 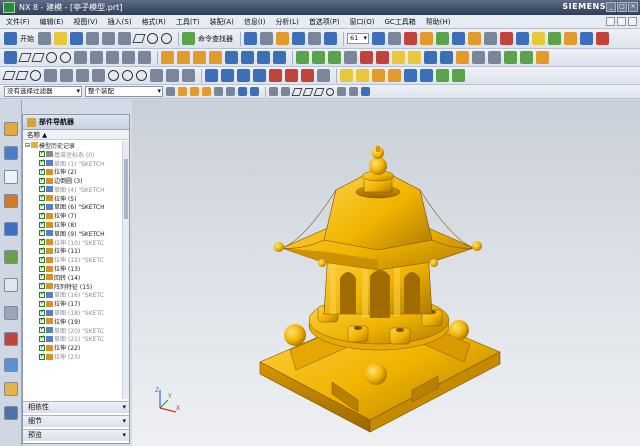 I want to click on mirror-icon, so click(x=602, y=38).